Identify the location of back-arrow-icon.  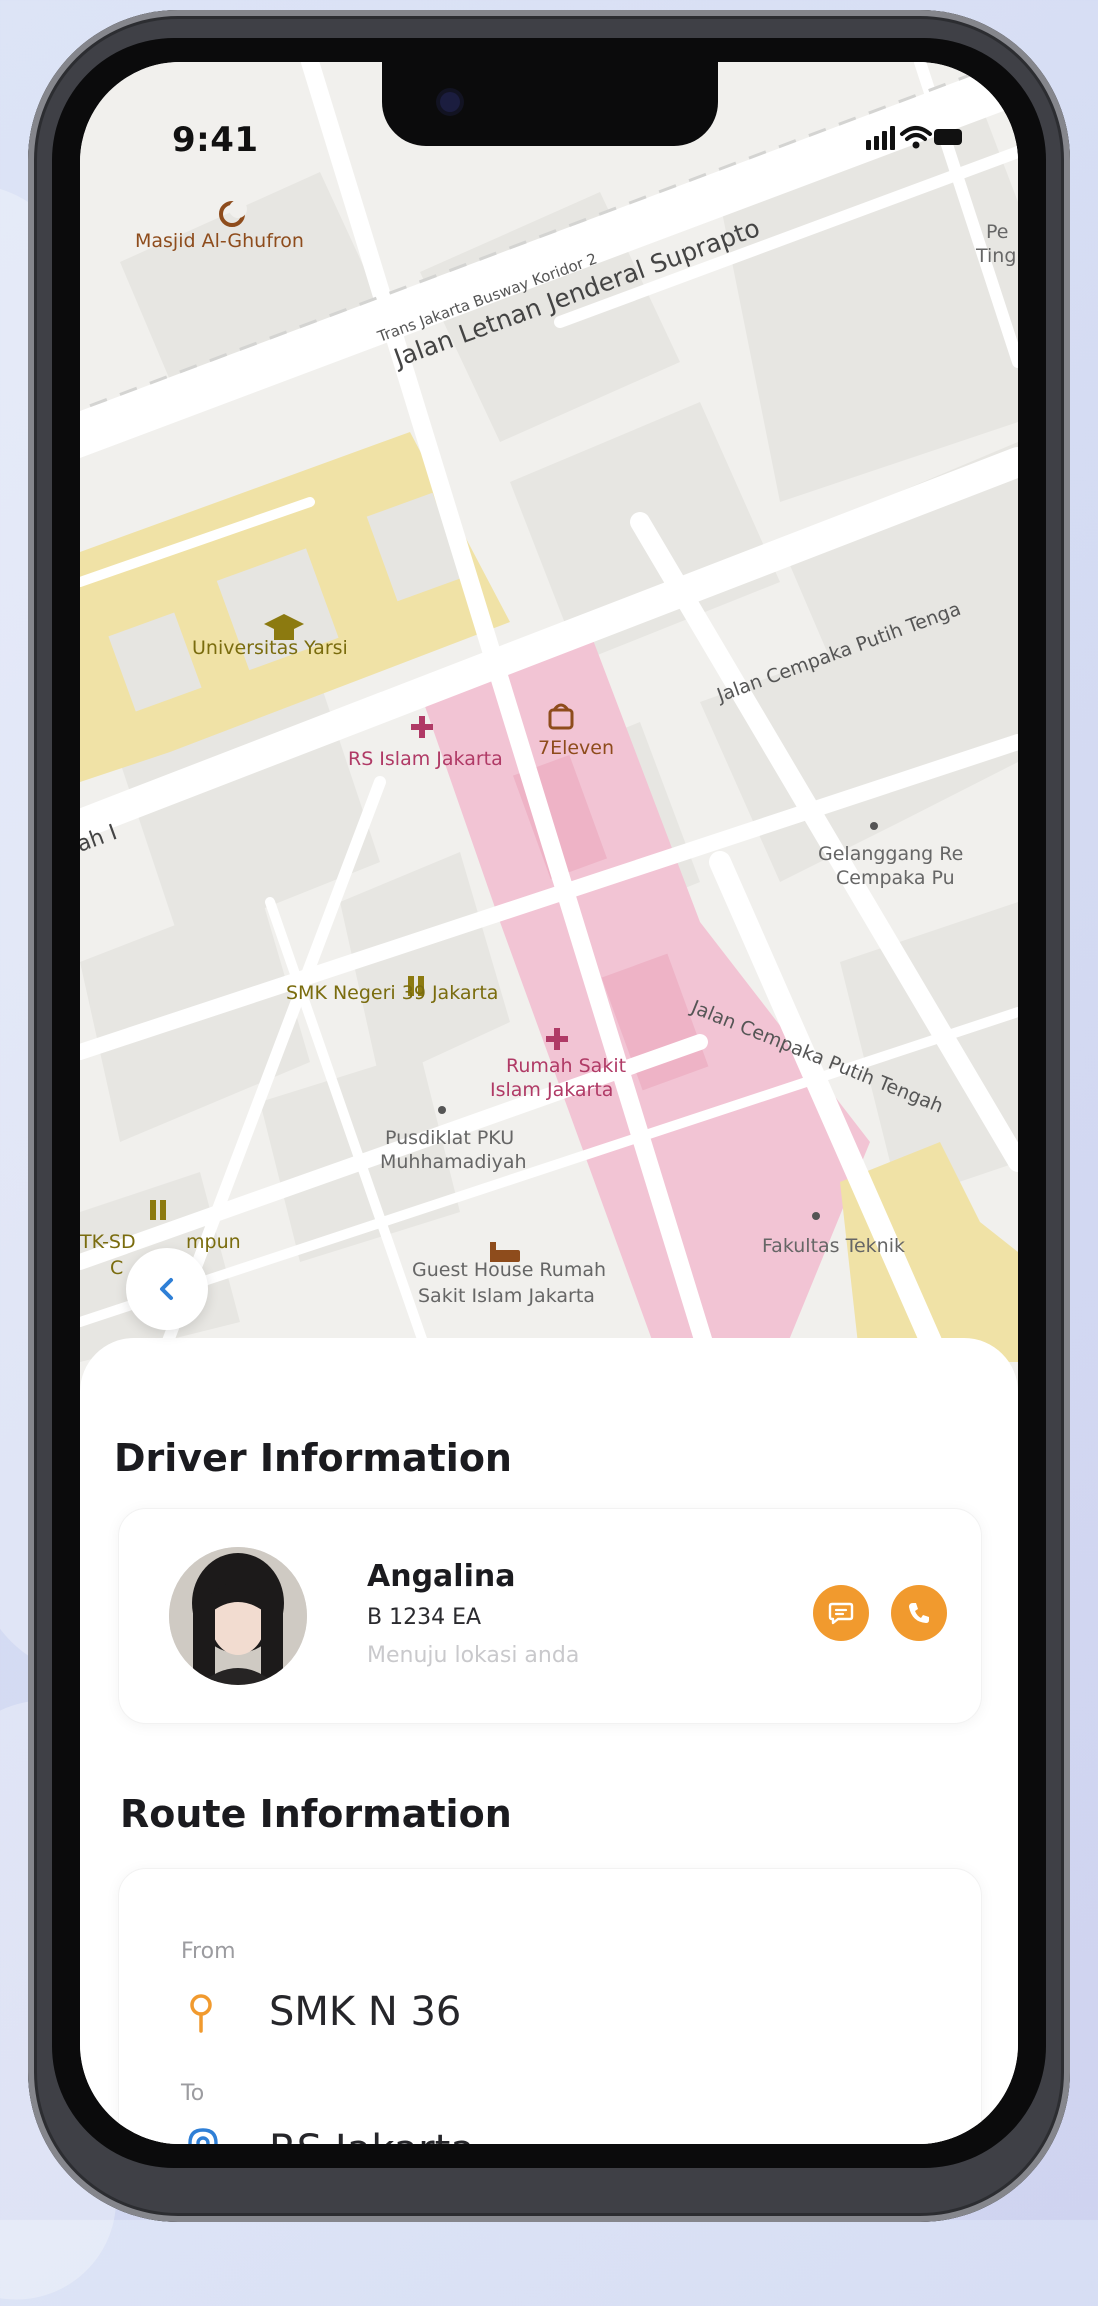
(166, 1289).